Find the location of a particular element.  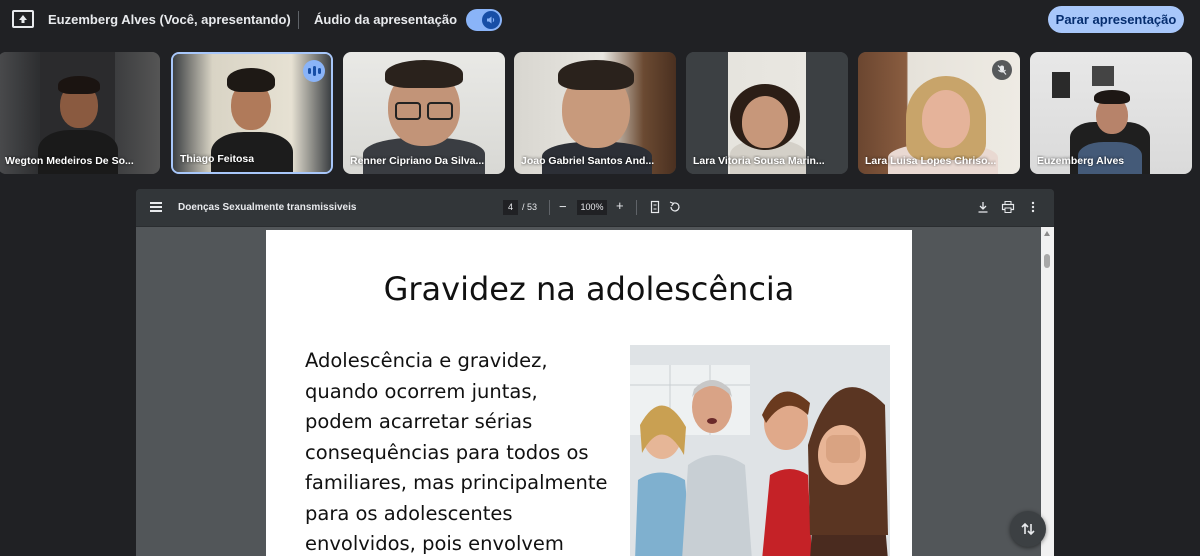

vertical-scrollbar is located at coordinates (1047, 391).